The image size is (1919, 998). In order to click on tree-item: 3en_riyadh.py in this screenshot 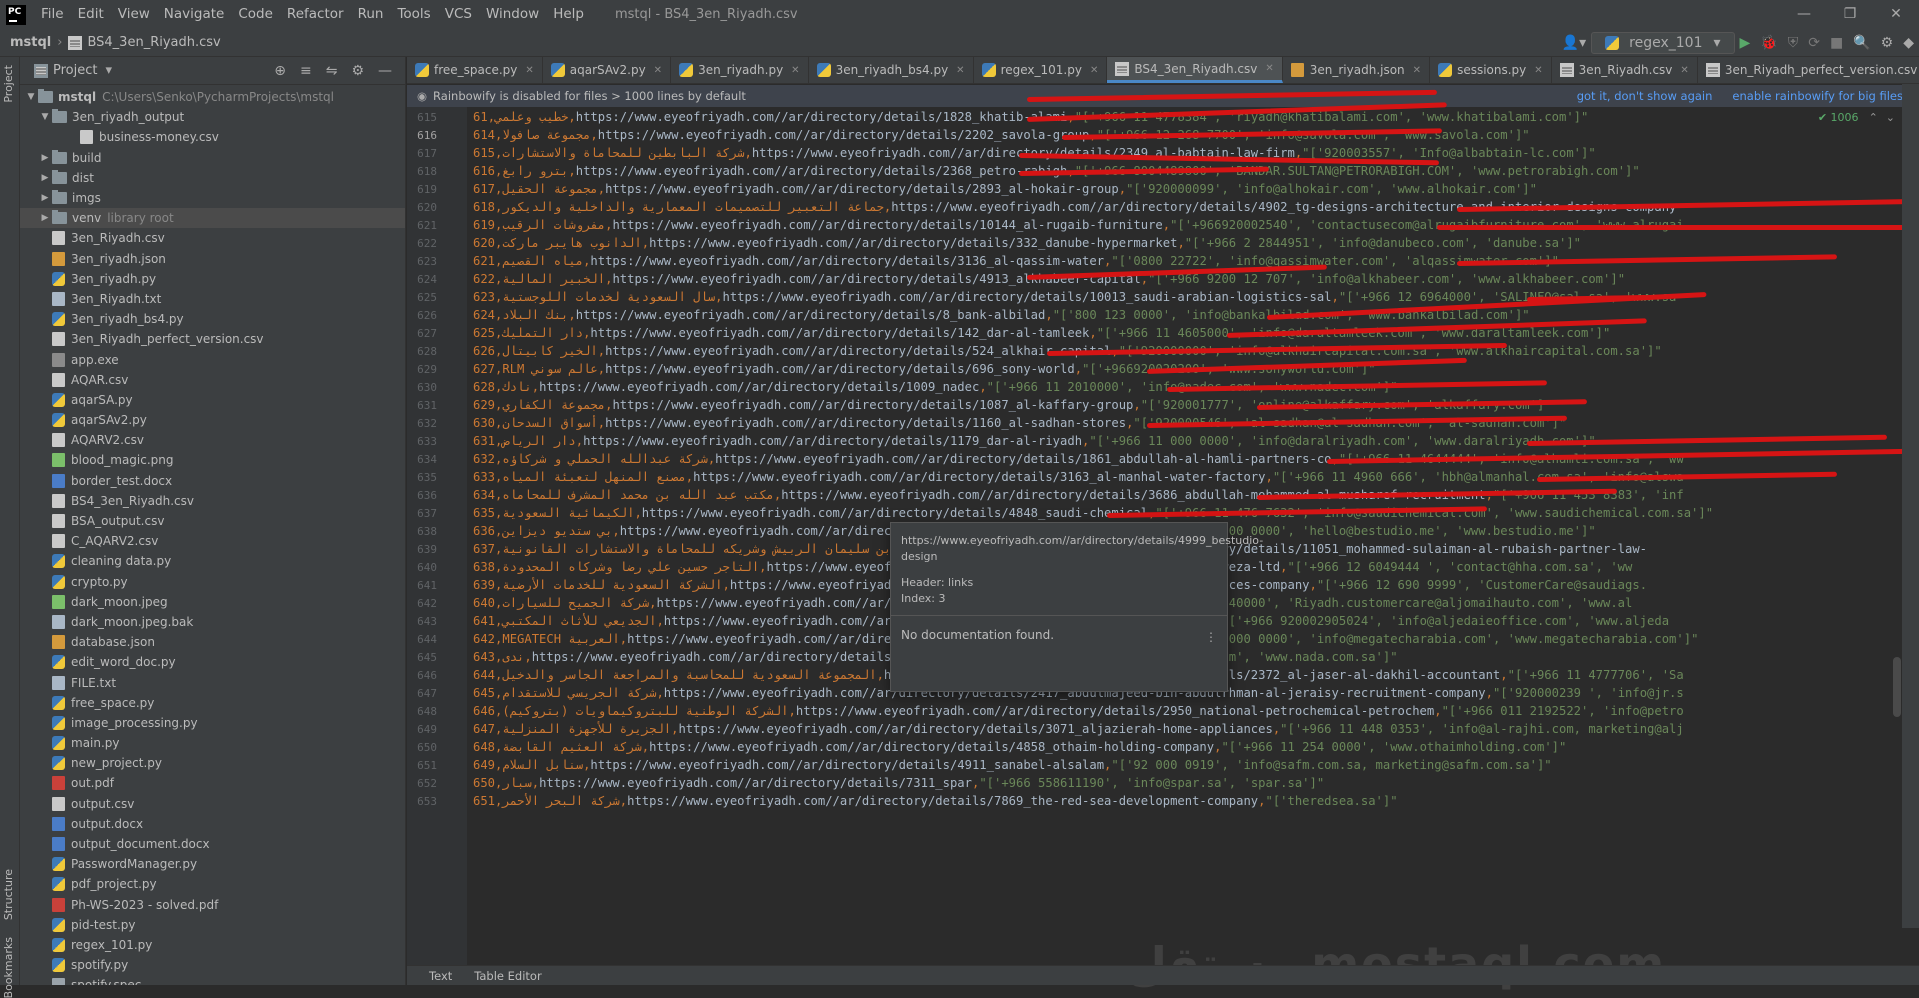, I will do `click(212, 279)`.